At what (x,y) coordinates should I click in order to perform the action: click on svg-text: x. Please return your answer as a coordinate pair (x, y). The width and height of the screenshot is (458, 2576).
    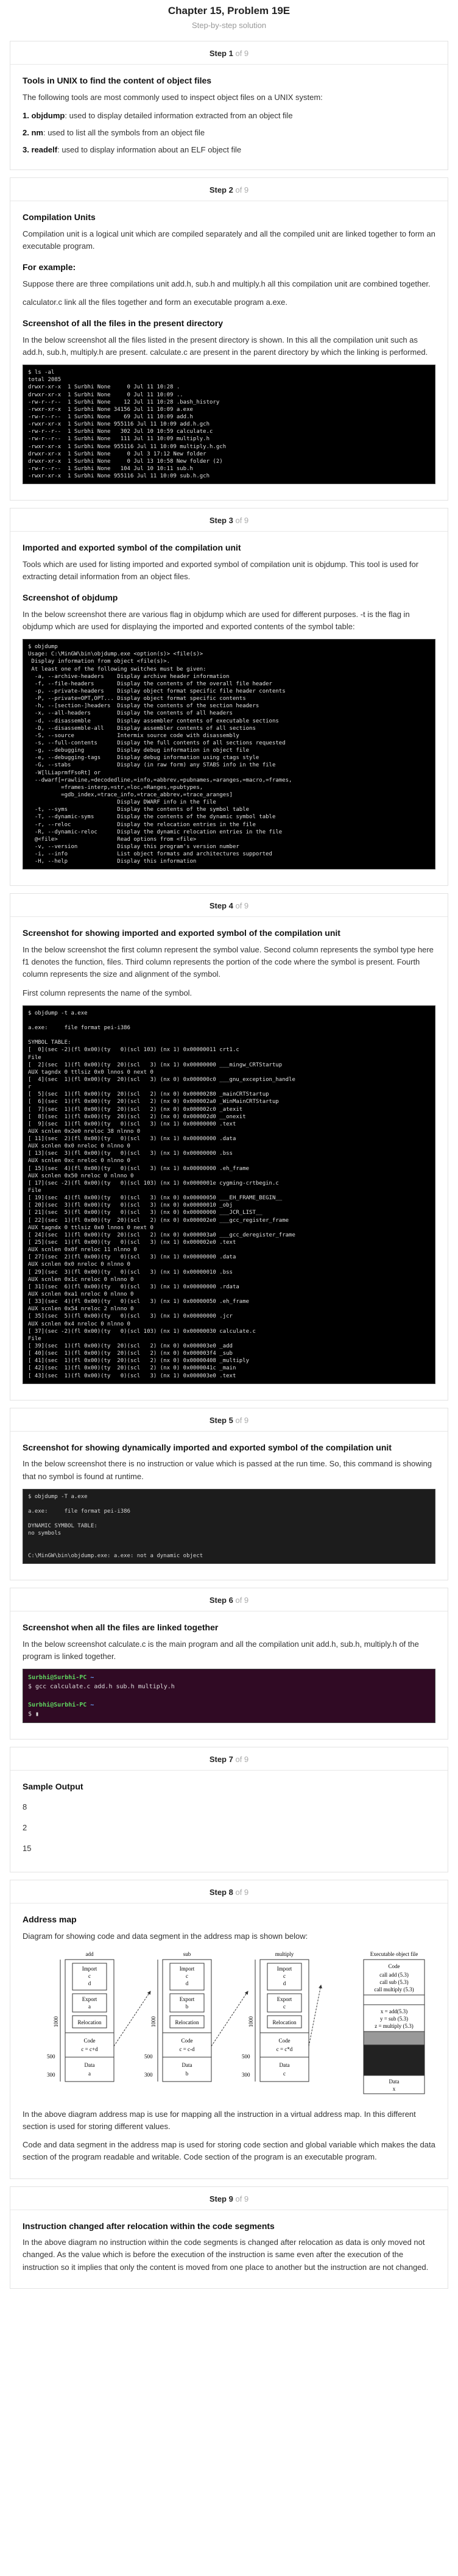
    Looking at the image, I should click on (395, 2089).